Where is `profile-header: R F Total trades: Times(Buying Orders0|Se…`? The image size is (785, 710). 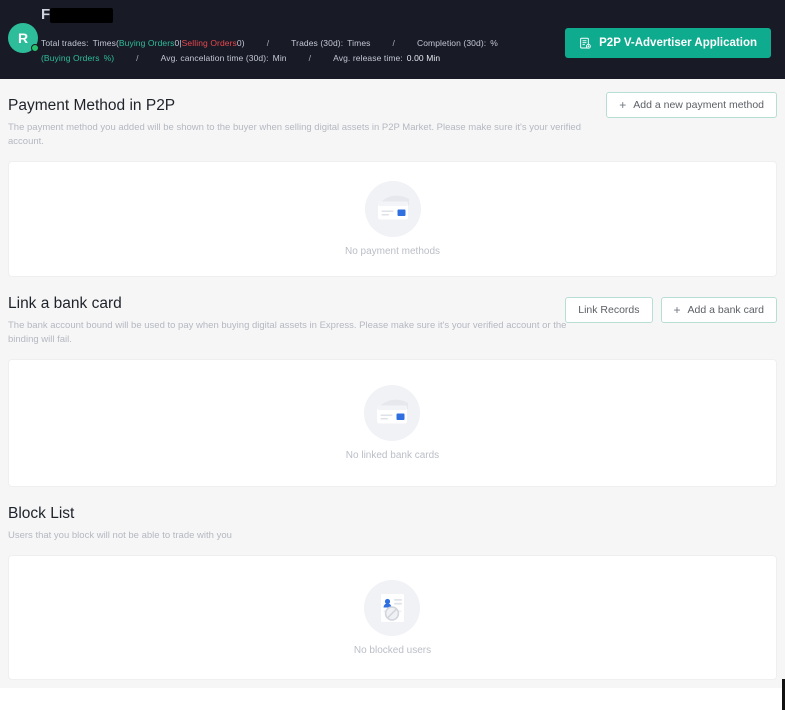 profile-header: R F Total trades: Times(Buying Orders0|Se… is located at coordinates (392, 39).